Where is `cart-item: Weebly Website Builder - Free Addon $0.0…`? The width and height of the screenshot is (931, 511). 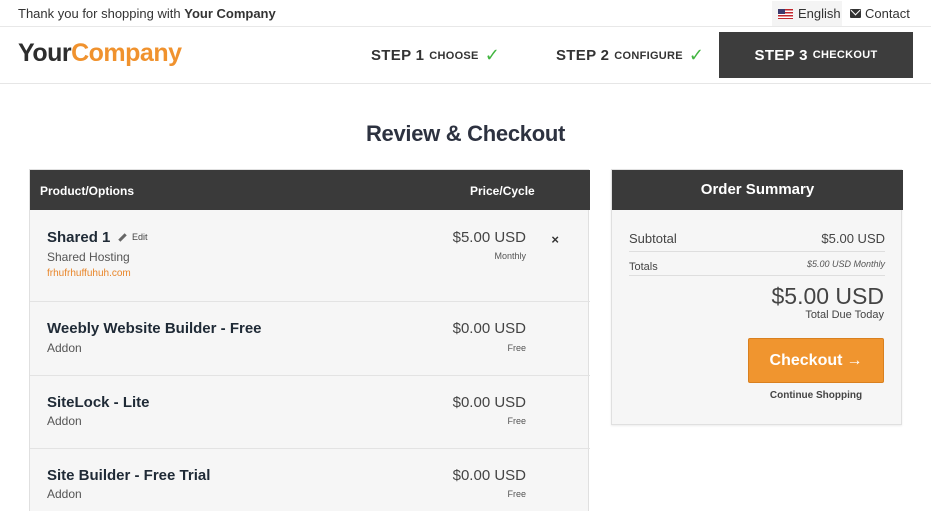 cart-item: Weebly Website Builder - Free Addon $0.0… is located at coordinates (310, 339).